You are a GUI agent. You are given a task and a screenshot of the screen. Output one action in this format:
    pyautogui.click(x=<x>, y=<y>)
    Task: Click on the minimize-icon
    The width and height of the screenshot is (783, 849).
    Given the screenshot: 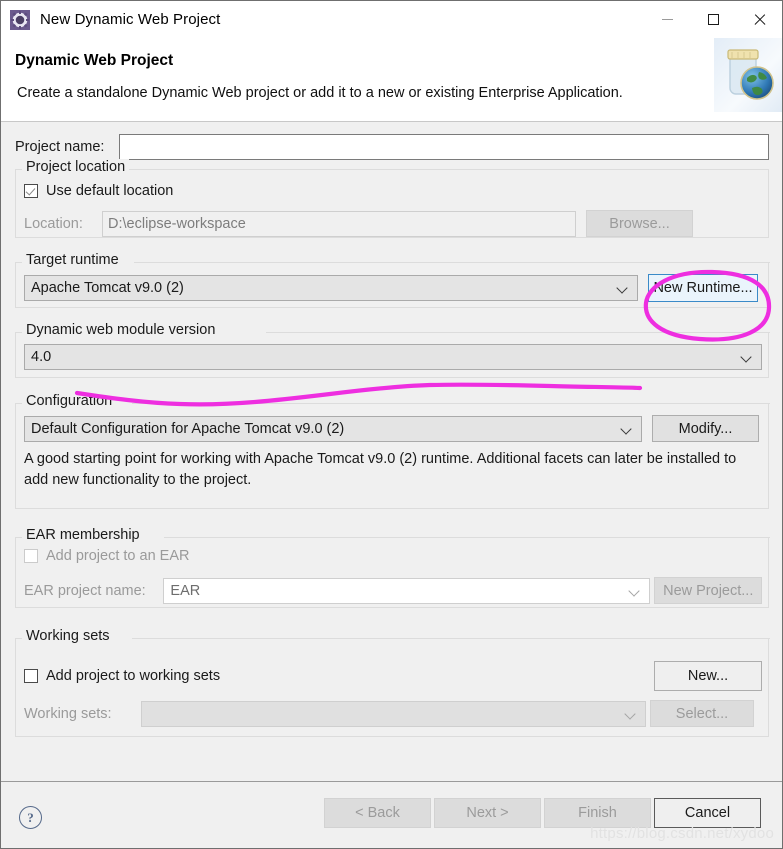 What is the action you would take?
    pyautogui.click(x=667, y=19)
    